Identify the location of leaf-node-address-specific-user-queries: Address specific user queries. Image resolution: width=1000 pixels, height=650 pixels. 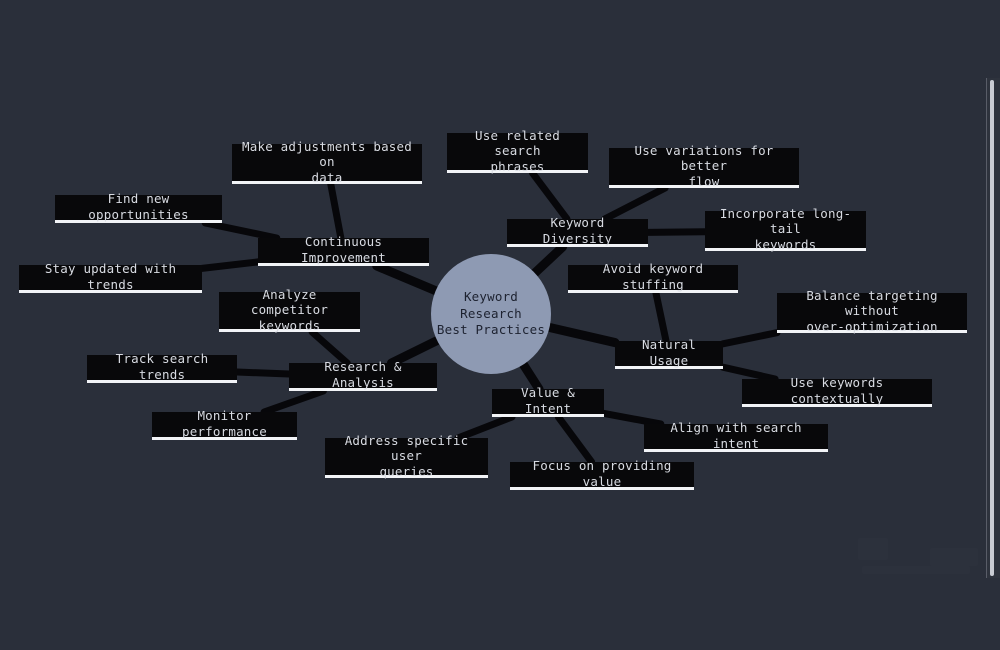
(406, 456).